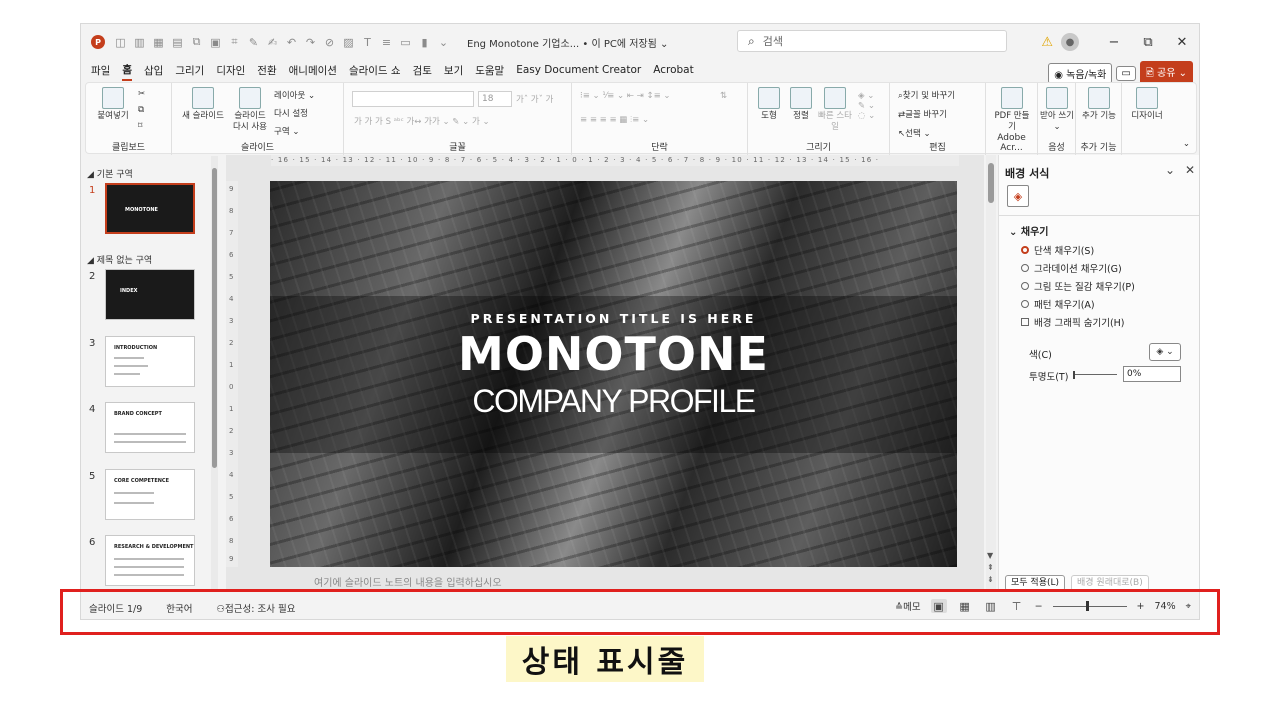  What do you see at coordinates (914, 133) in the screenshot?
I see `select-button: ↖선택 ⌄` at bounding box center [914, 133].